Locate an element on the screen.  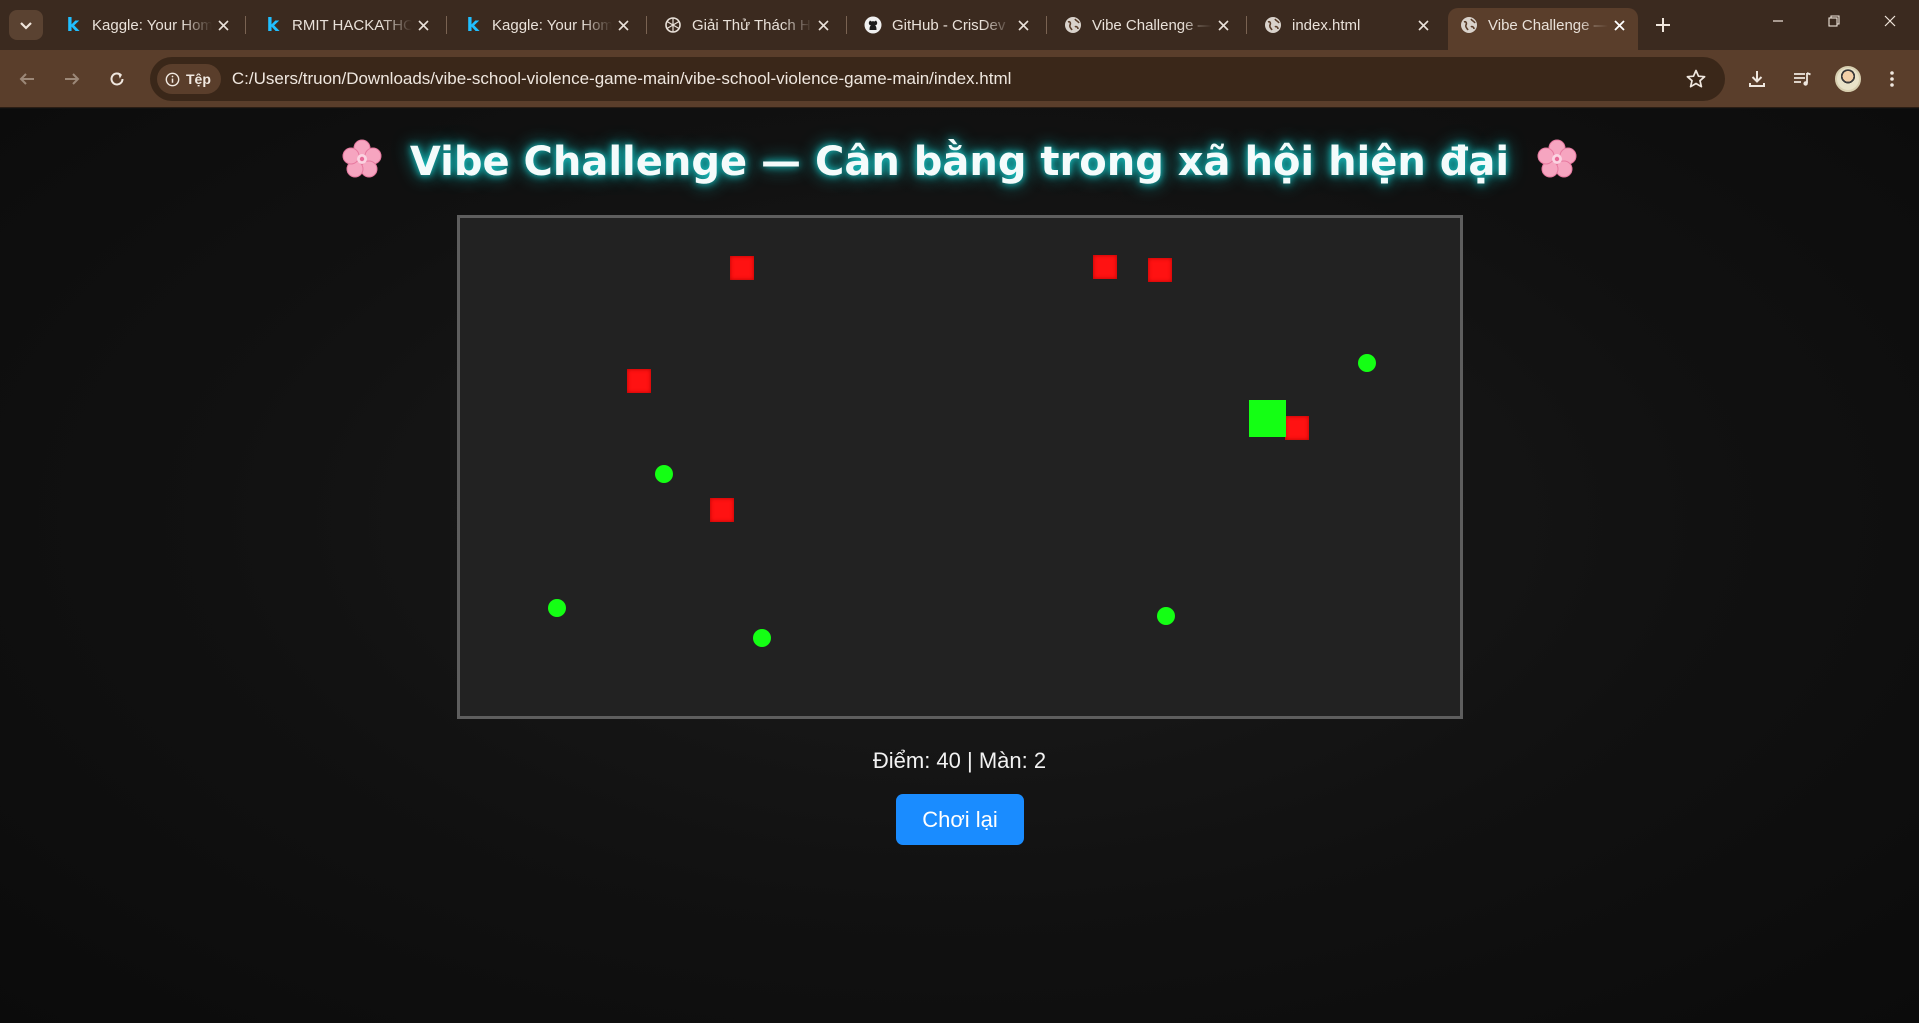
more-vertical-icon is located at coordinates (1892, 79).